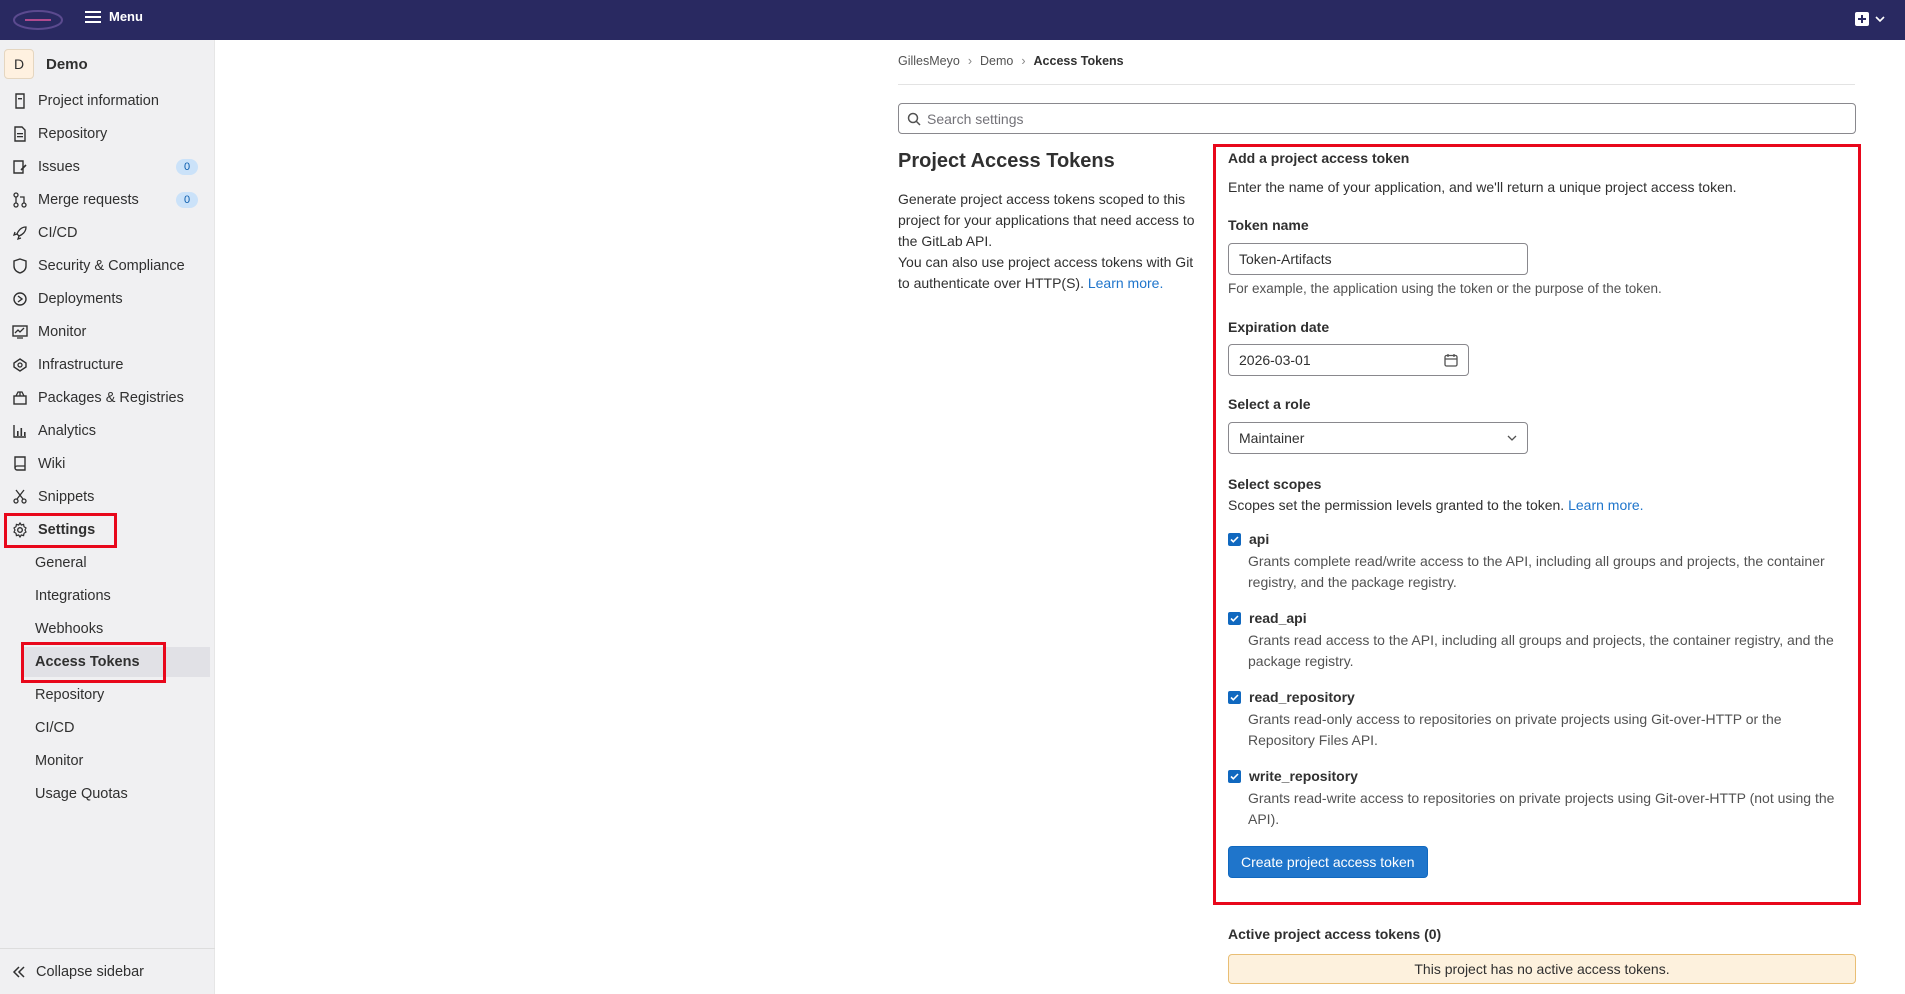 The image size is (1905, 994). Describe the element at coordinates (996, 61) in the screenshot. I see `breadcrumb-project: Demo` at that location.